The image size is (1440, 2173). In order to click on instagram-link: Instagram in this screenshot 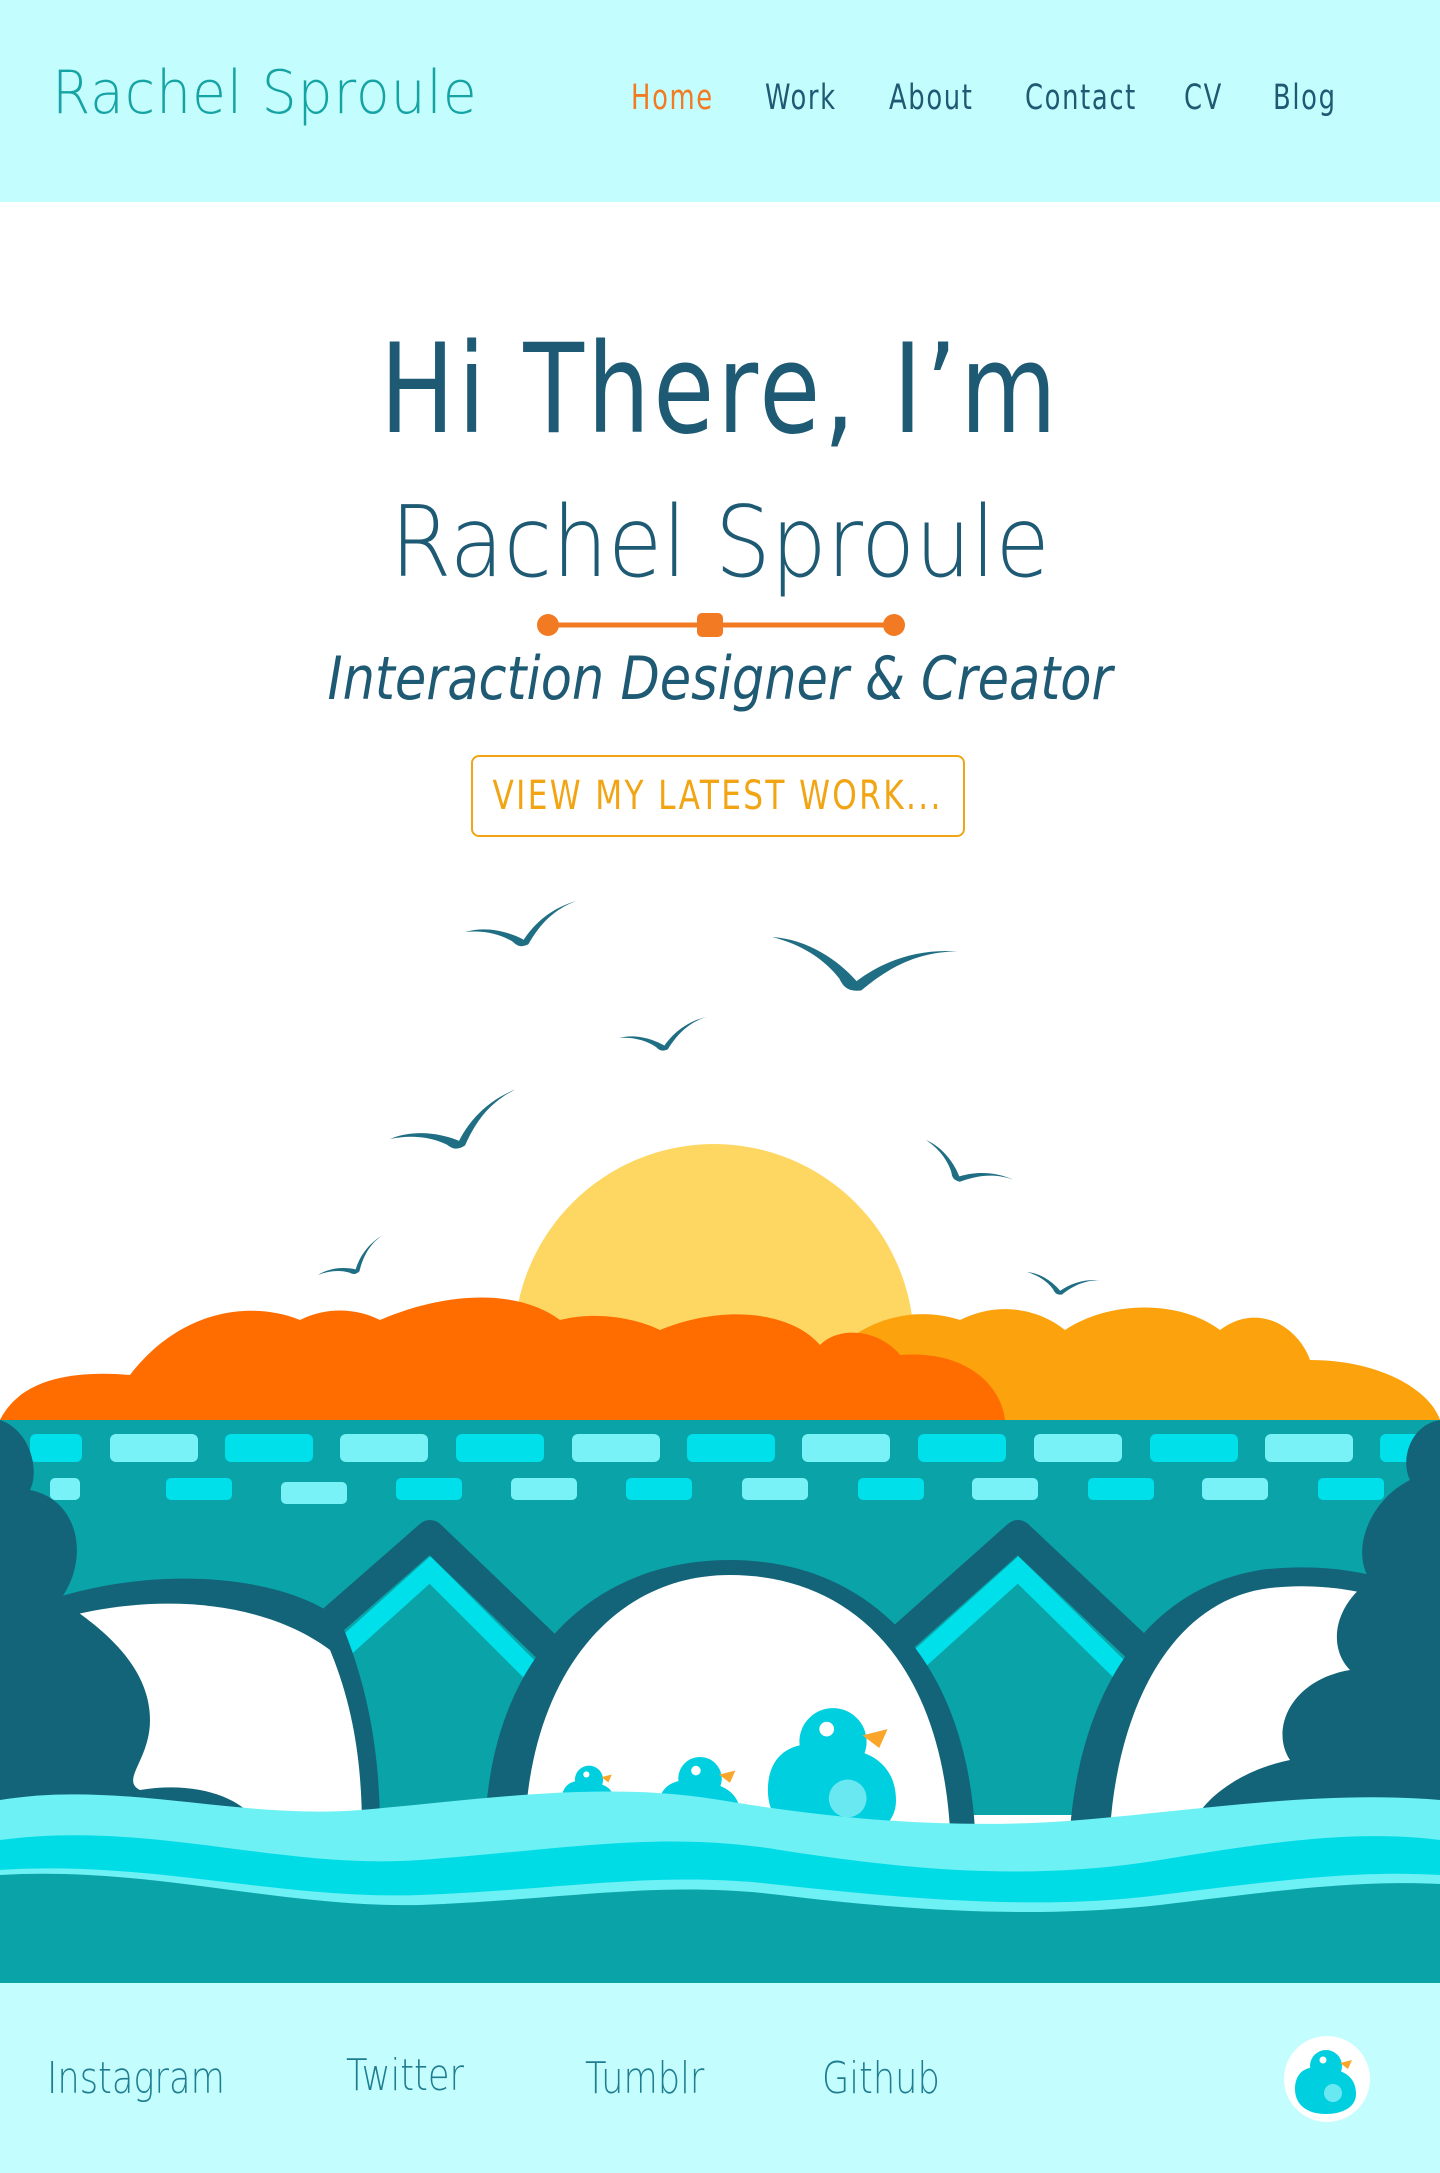, I will do `click(136, 2078)`.